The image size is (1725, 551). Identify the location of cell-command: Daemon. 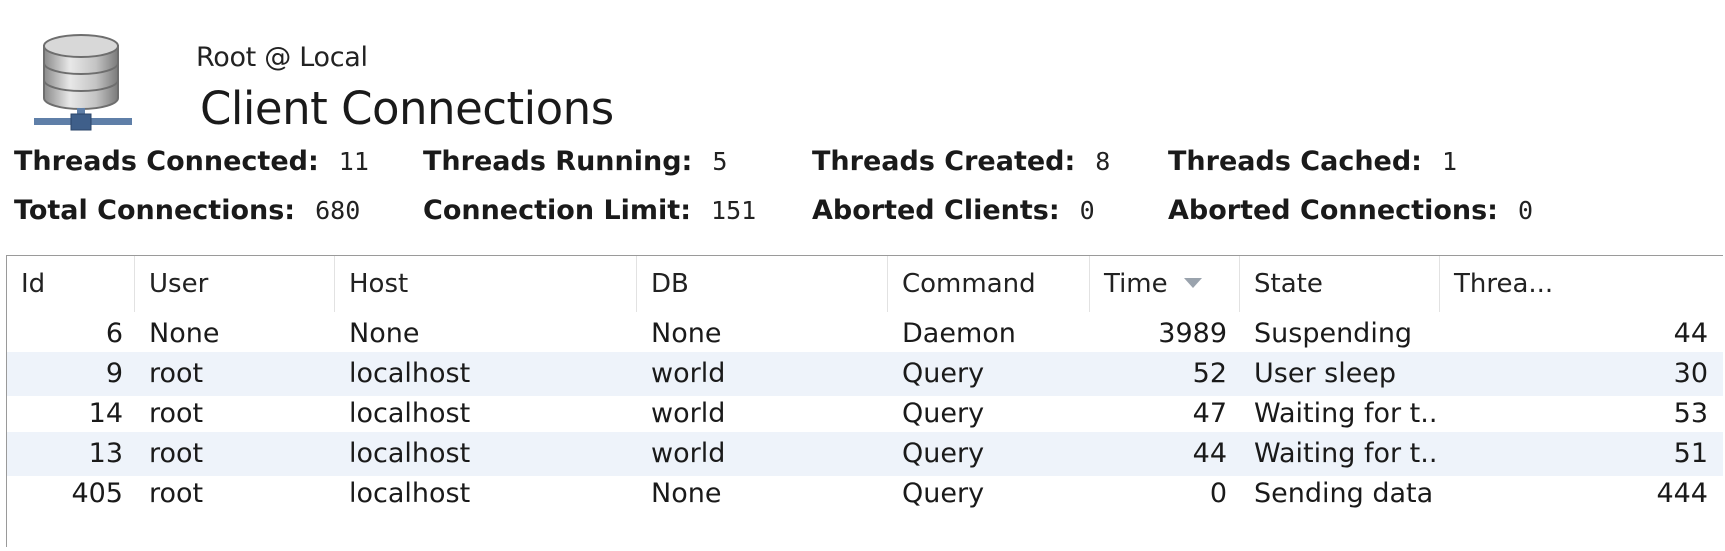
(959, 333).